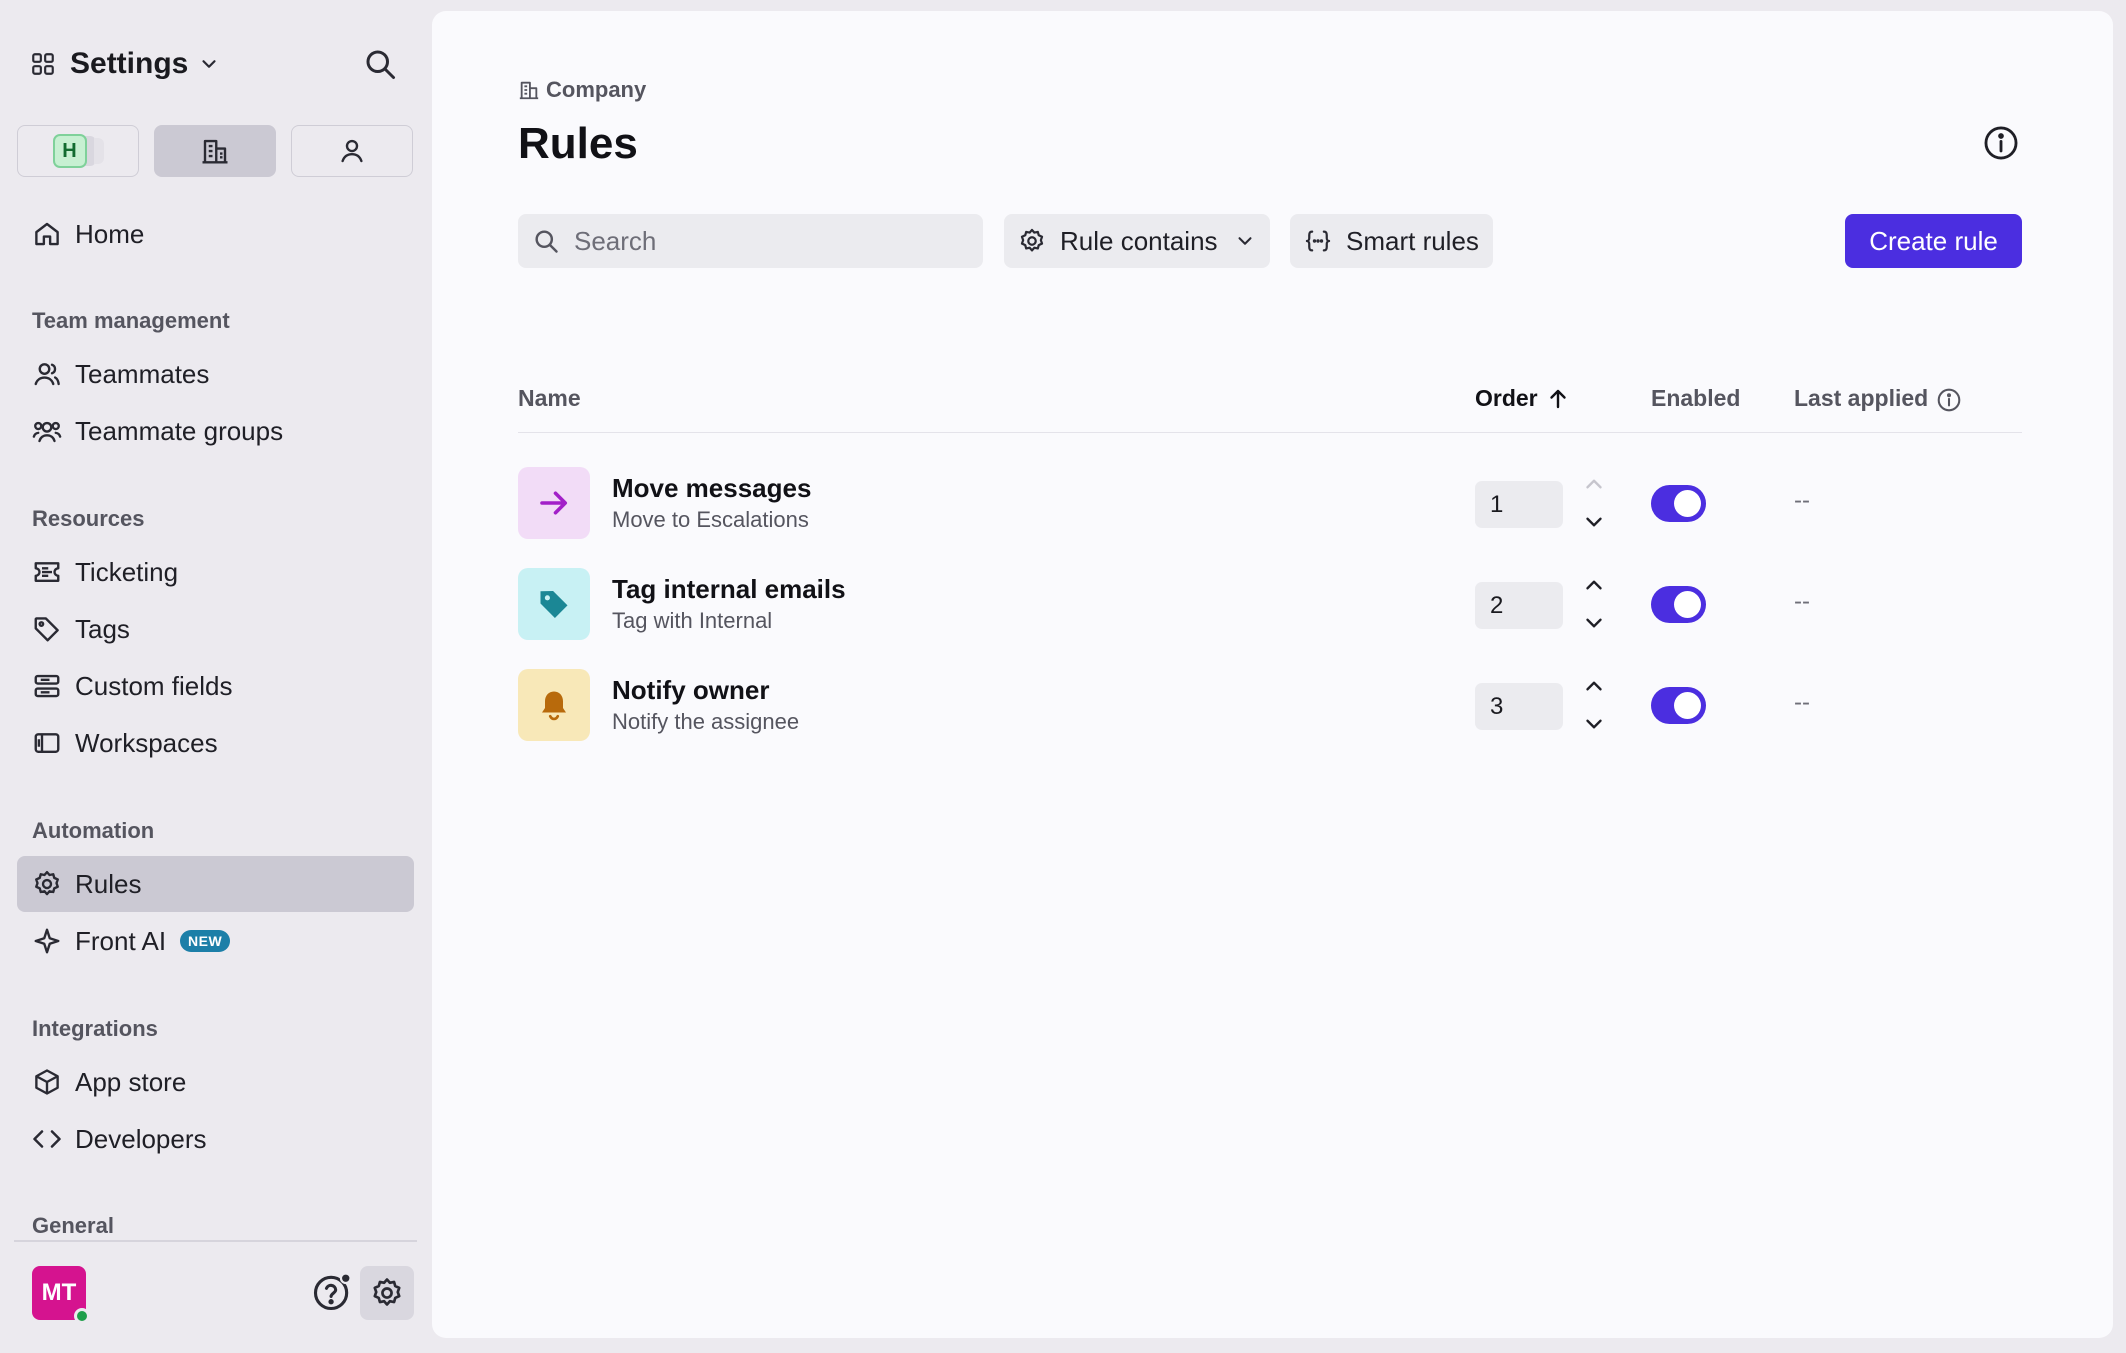 This screenshot has height=1353, width=2126. Describe the element at coordinates (710, 519) in the screenshot. I see `rule-description: Move to Escalations` at that location.